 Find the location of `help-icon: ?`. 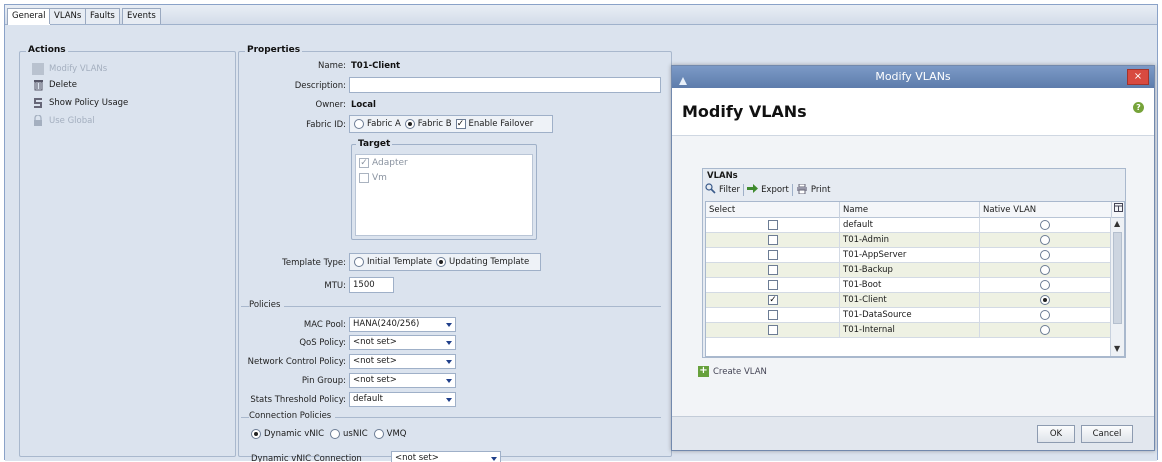

help-icon: ? is located at coordinates (1138, 107).